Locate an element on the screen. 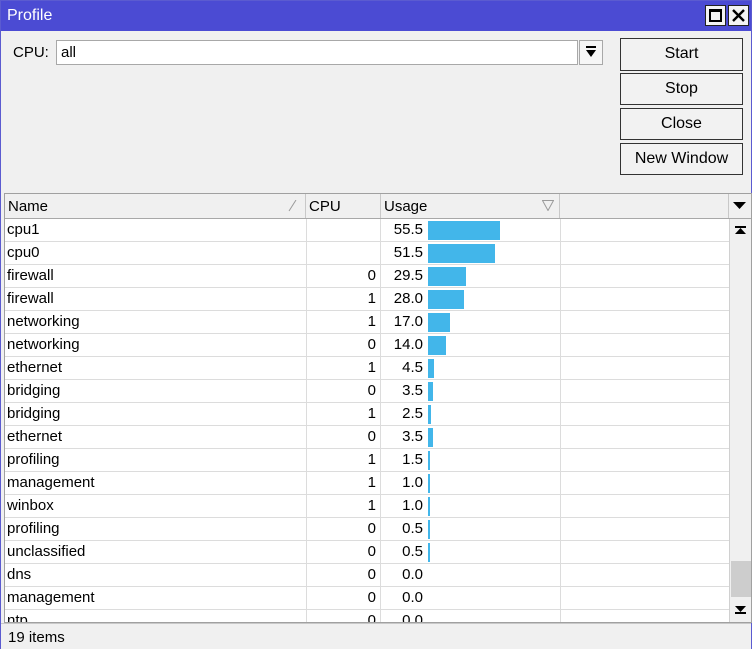 This screenshot has width=752, height=649. column-menu-button is located at coordinates (740, 206).